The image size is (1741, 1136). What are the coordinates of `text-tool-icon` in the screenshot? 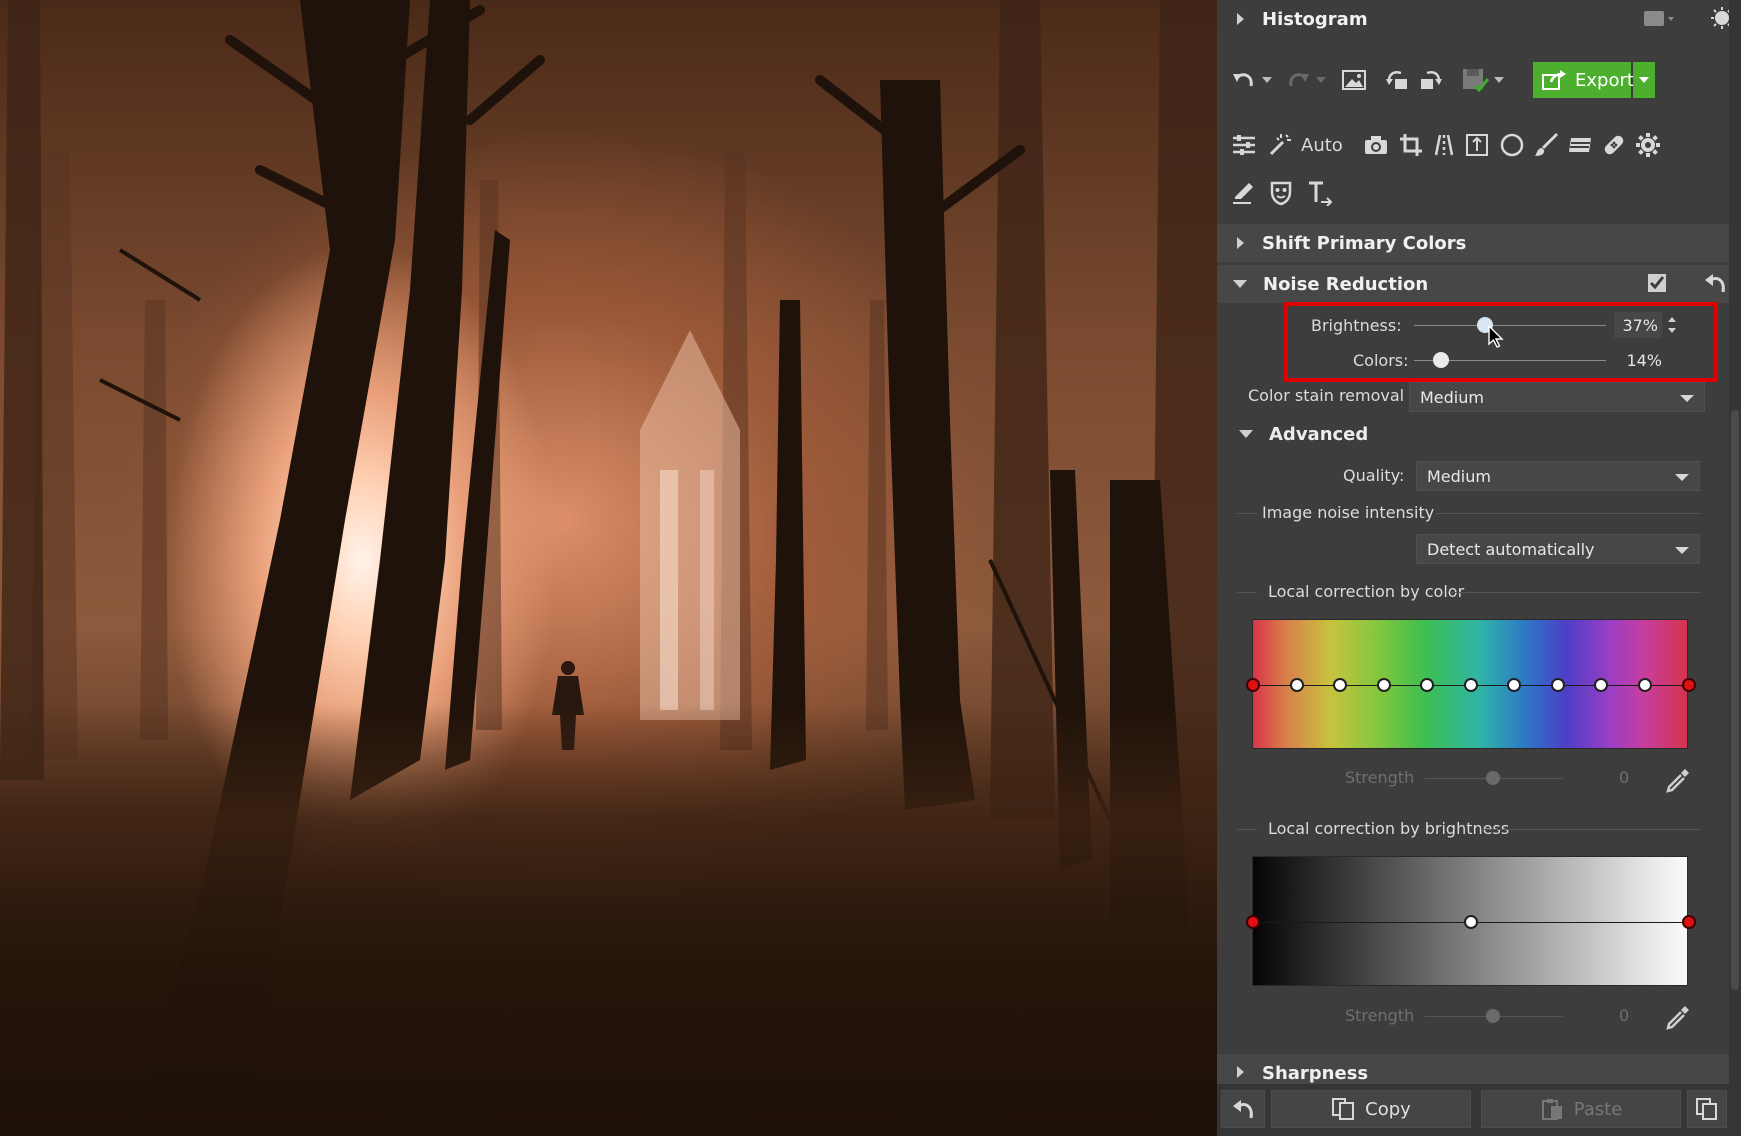 It's located at (1320, 193).